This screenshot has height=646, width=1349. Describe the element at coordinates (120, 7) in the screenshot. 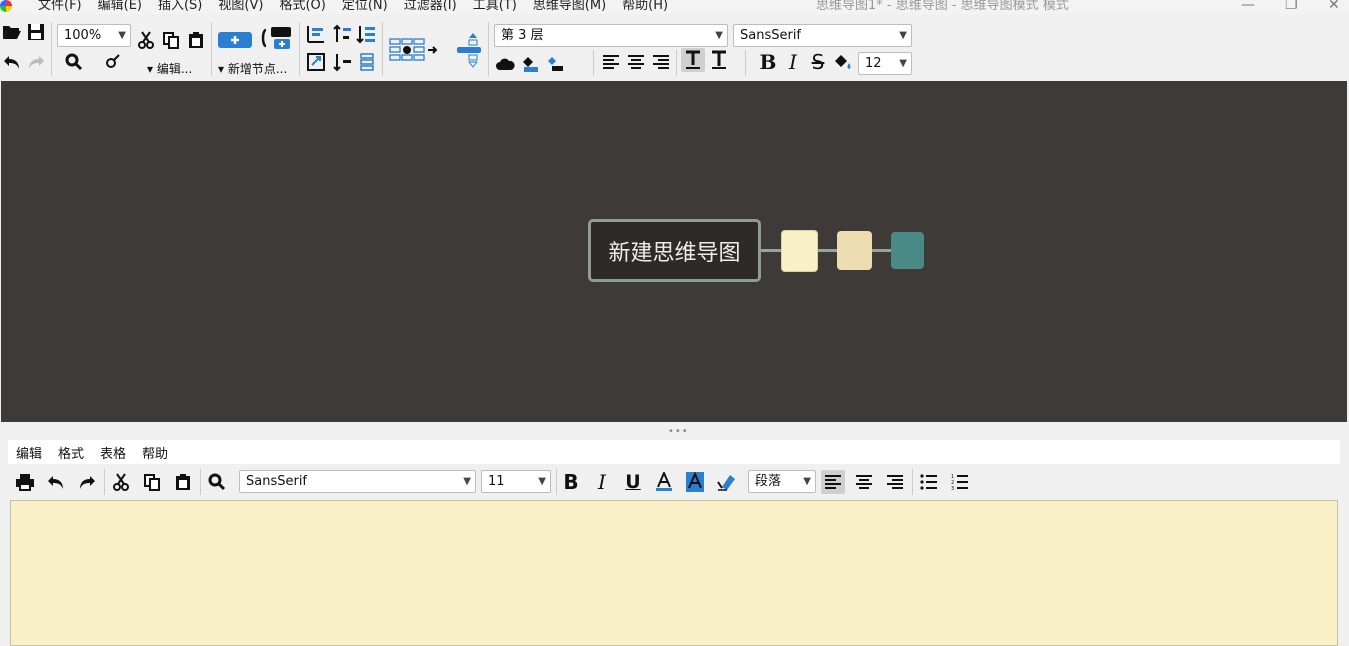

I see `menu-edit: 编辑(E)` at that location.